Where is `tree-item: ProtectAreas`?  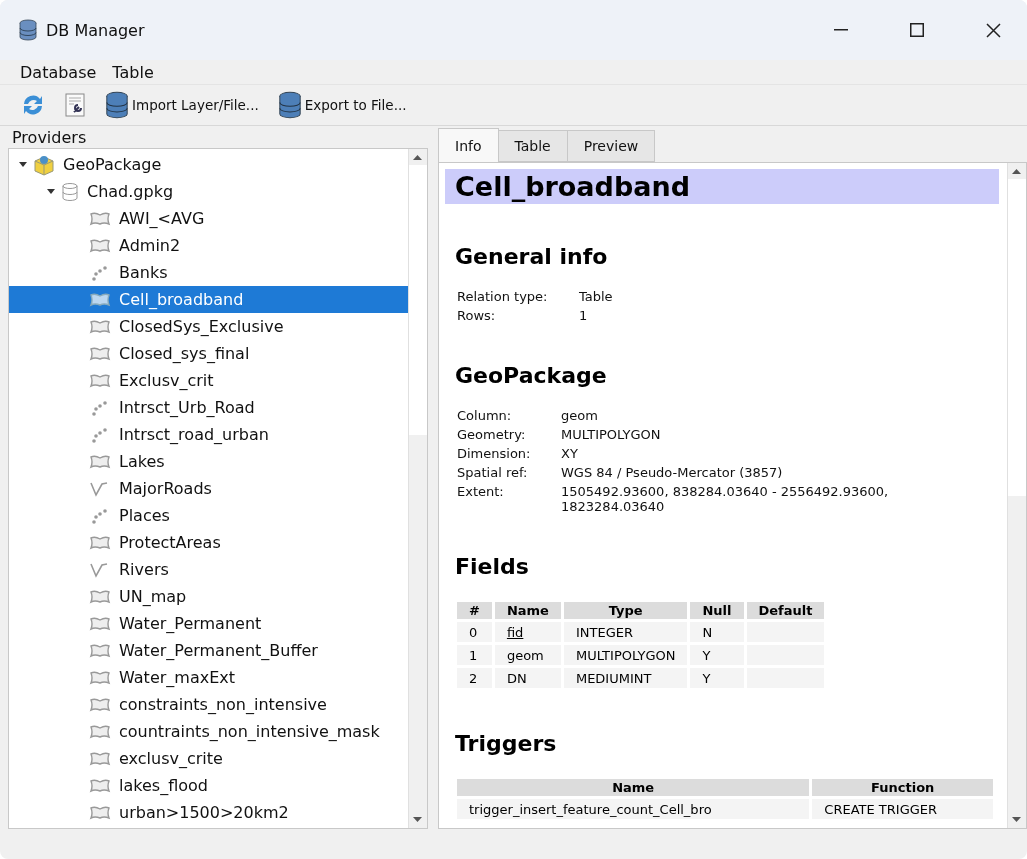 tree-item: ProtectAreas is located at coordinates (208, 542).